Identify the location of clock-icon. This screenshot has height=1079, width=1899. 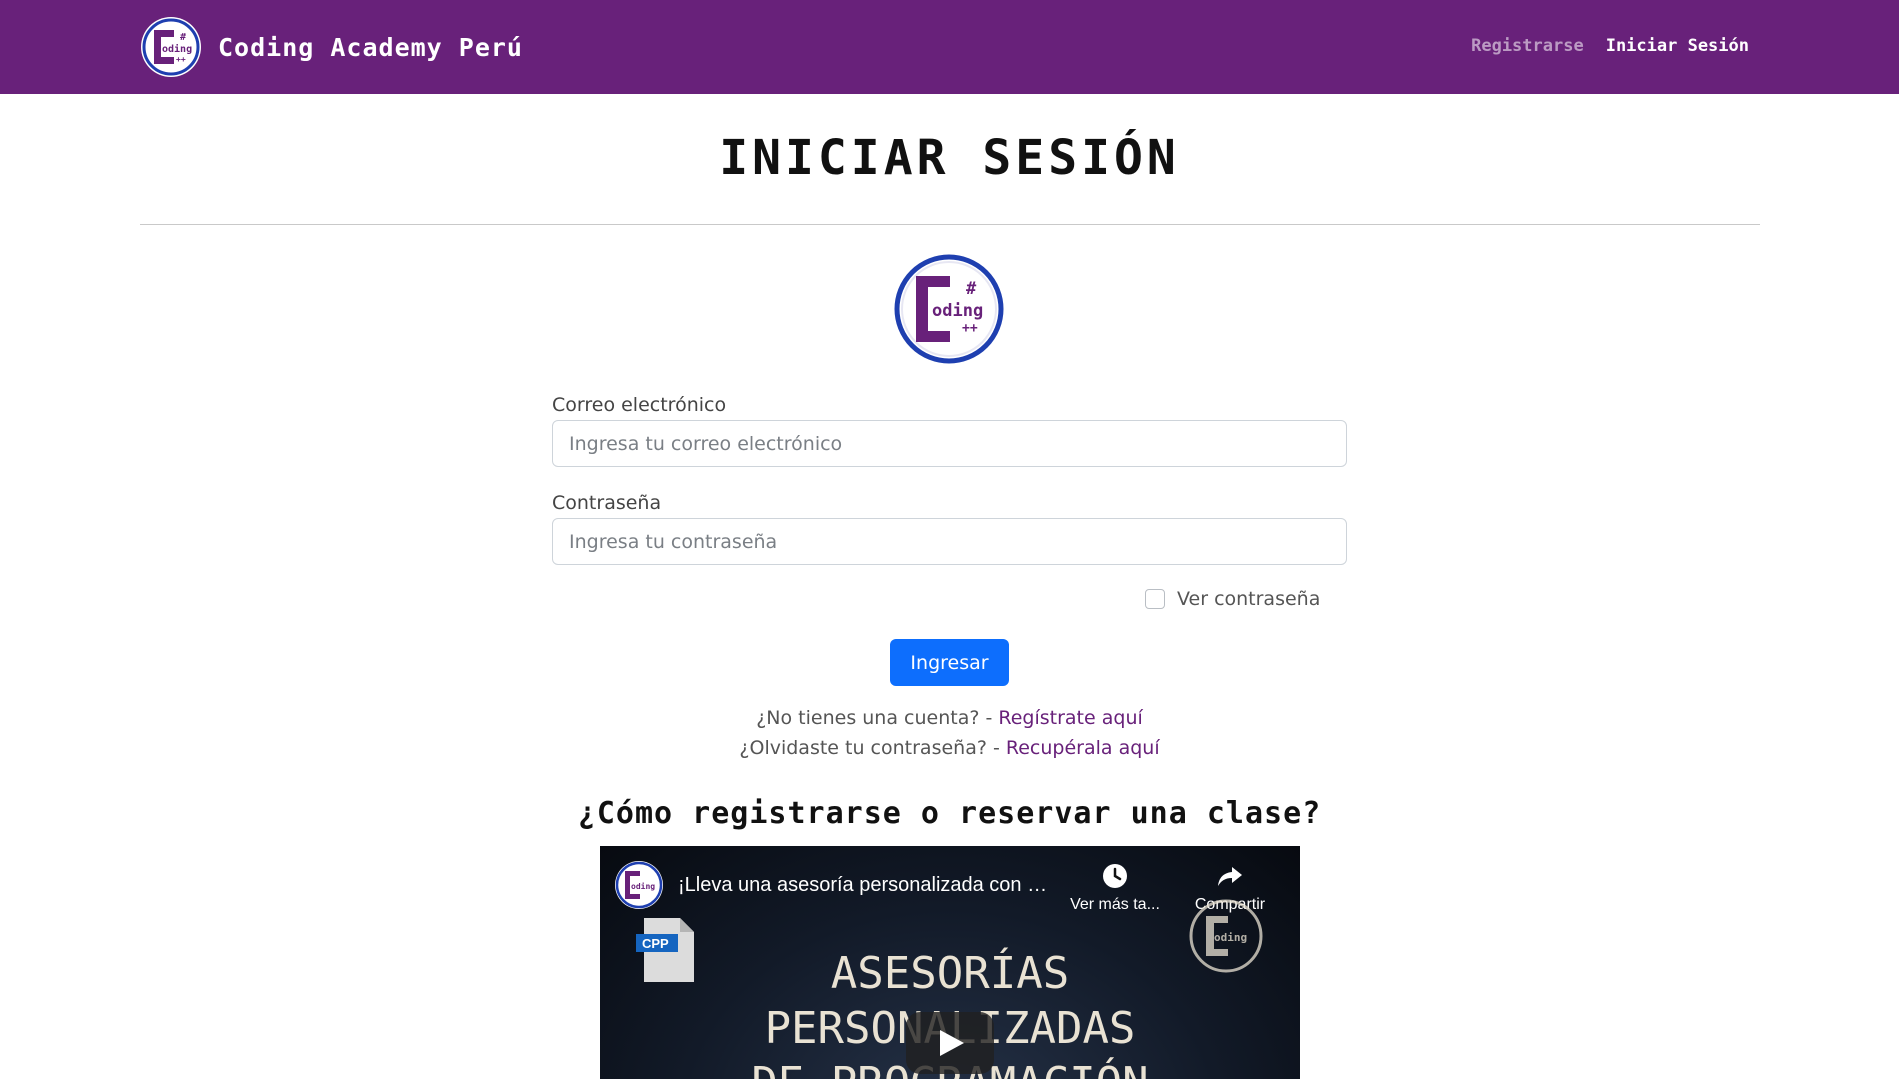
(1115, 876).